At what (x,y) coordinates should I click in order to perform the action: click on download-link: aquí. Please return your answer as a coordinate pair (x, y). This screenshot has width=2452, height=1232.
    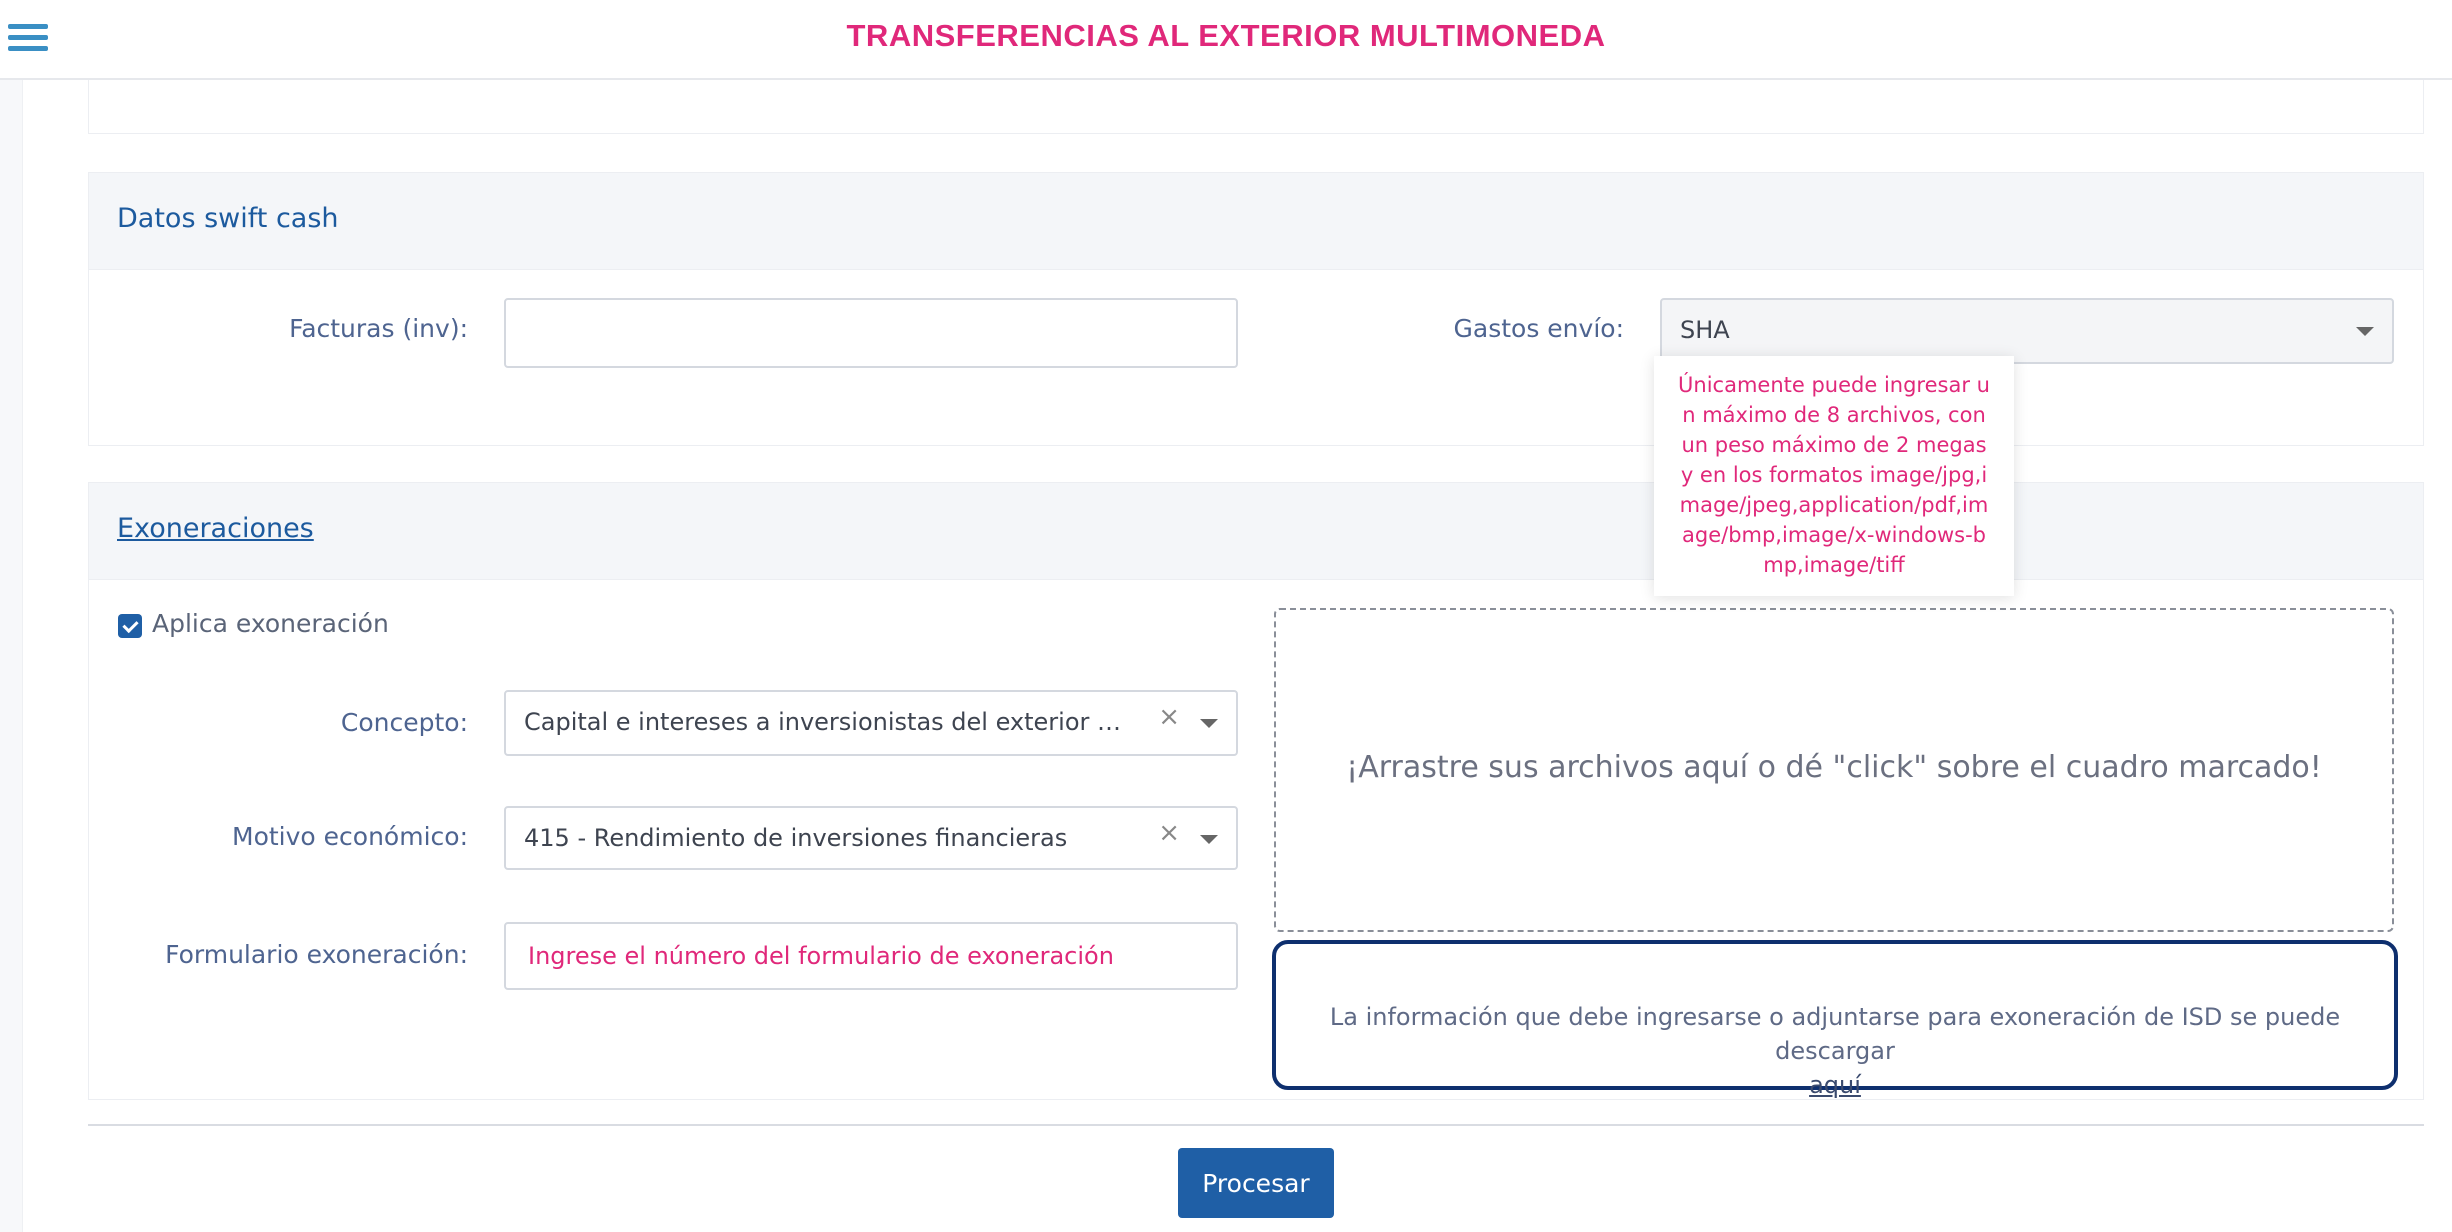
    Looking at the image, I should click on (1835, 1085).